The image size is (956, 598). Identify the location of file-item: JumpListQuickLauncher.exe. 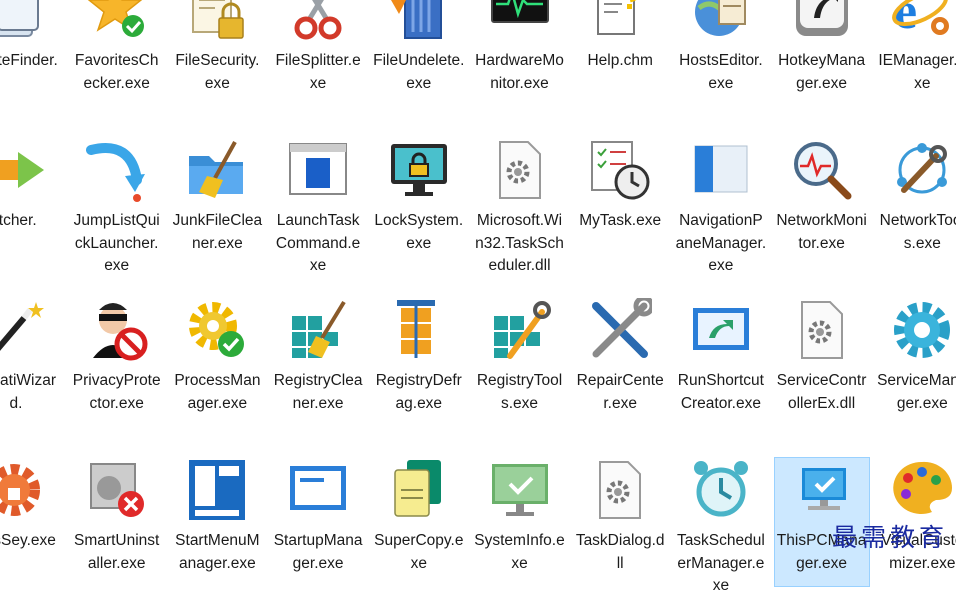
(117, 205).